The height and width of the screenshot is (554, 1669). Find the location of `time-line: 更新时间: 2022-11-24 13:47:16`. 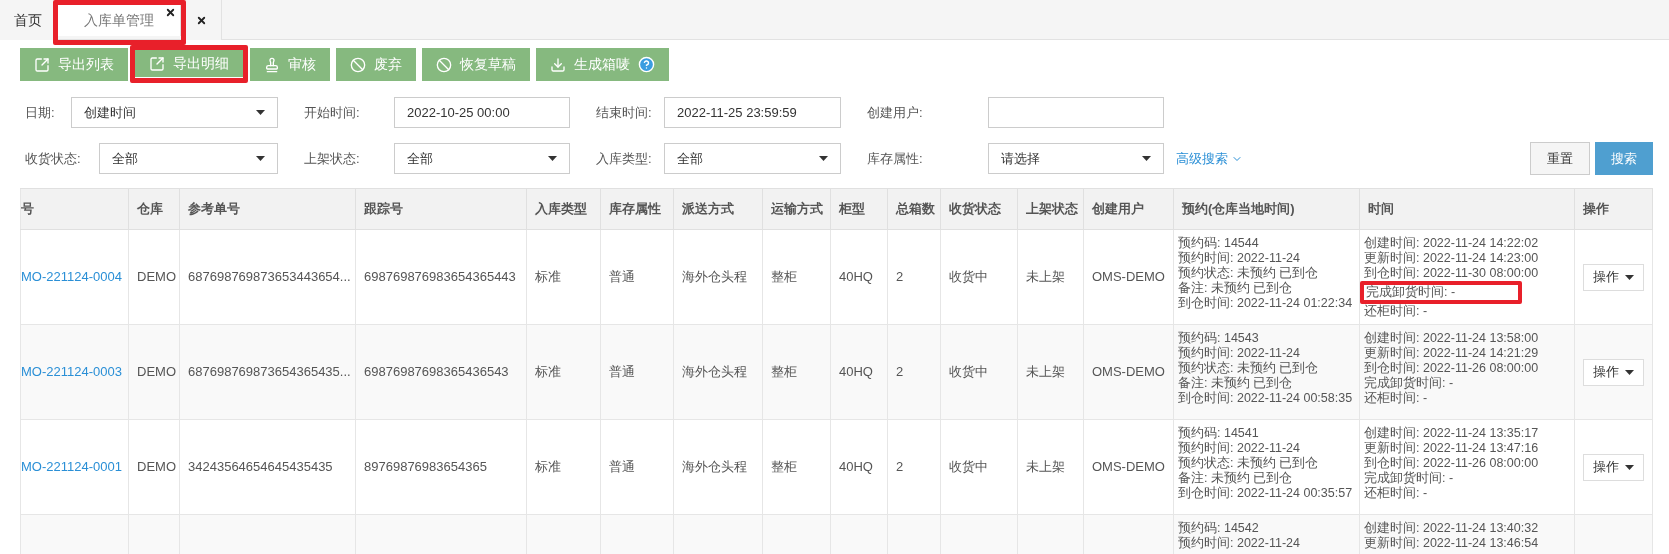

time-line: 更新时间: 2022-11-24 13:47:16 is located at coordinates (1451, 448).